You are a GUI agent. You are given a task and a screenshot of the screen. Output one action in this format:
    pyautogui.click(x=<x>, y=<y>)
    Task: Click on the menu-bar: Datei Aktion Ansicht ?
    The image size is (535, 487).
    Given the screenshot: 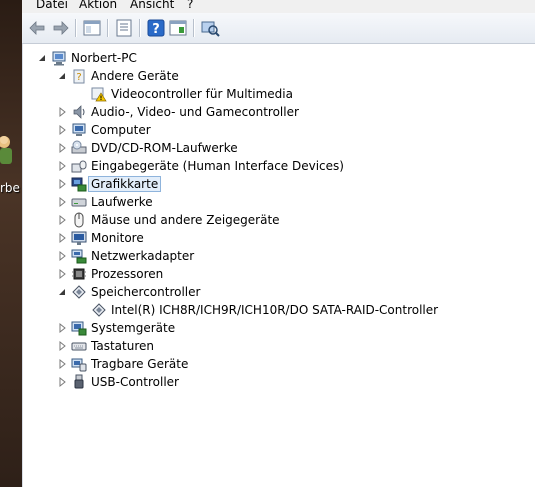 What is the action you would take?
    pyautogui.click(x=278, y=6)
    